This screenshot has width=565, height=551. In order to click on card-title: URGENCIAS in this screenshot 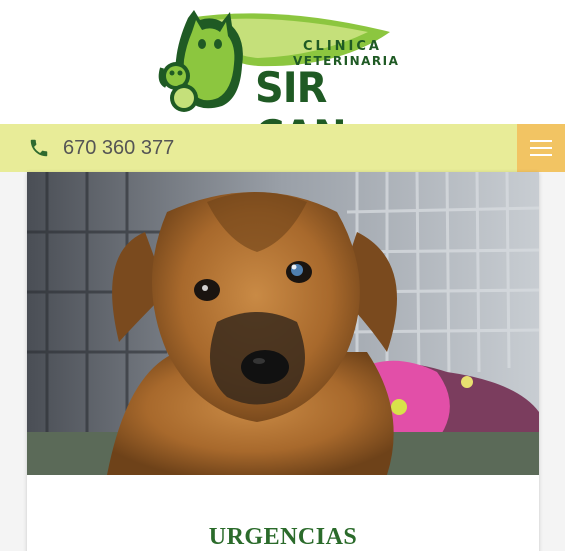, I will do `click(283, 537)`.